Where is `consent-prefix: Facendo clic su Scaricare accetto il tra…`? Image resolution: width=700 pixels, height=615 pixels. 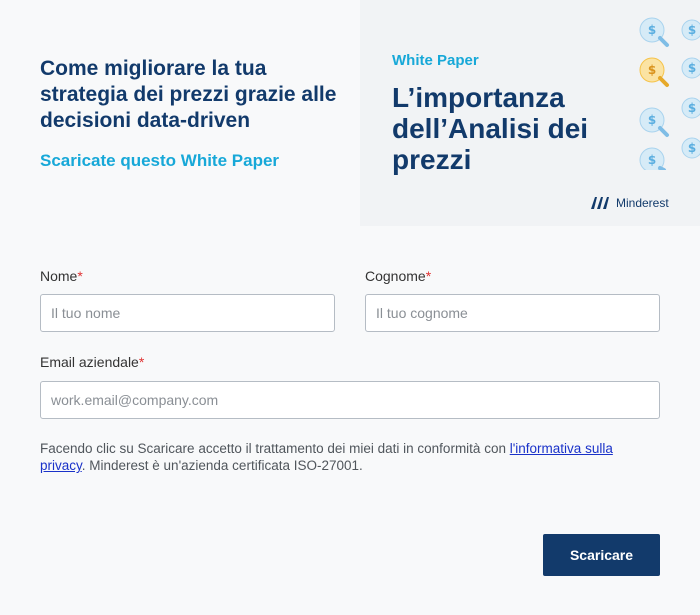 consent-prefix: Facendo clic su Scaricare accetto il tra… is located at coordinates (275, 448).